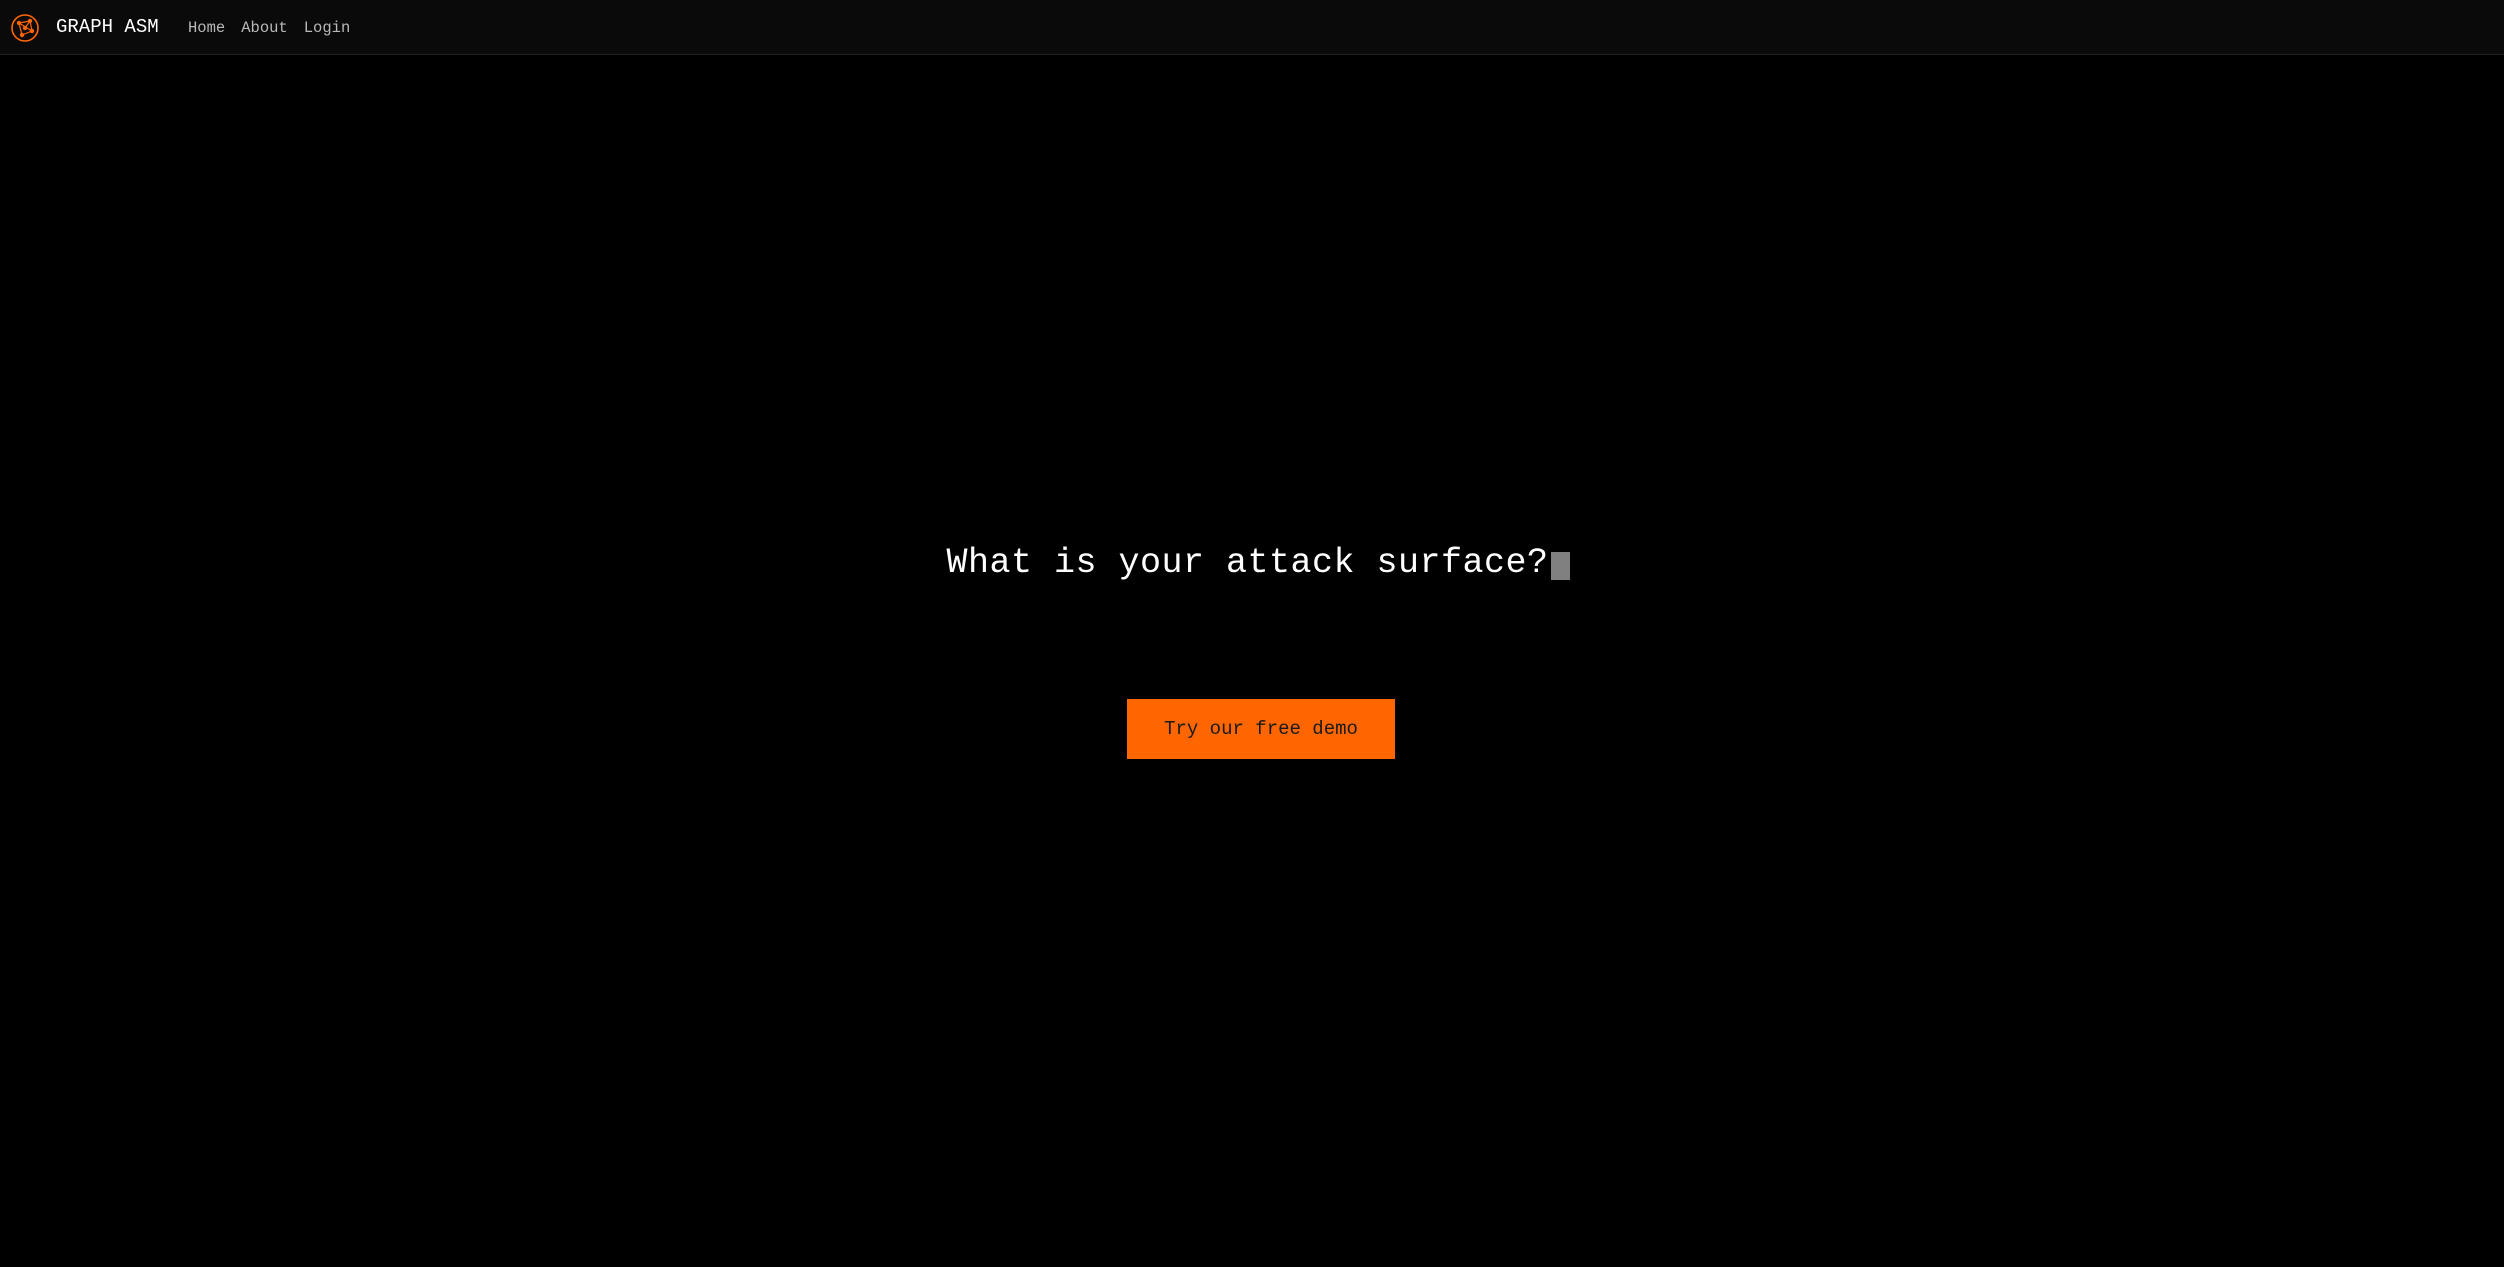 Image resolution: width=2504 pixels, height=1267 pixels. I want to click on hero-heading-row: What is your attack surface?, so click(1252, 563).